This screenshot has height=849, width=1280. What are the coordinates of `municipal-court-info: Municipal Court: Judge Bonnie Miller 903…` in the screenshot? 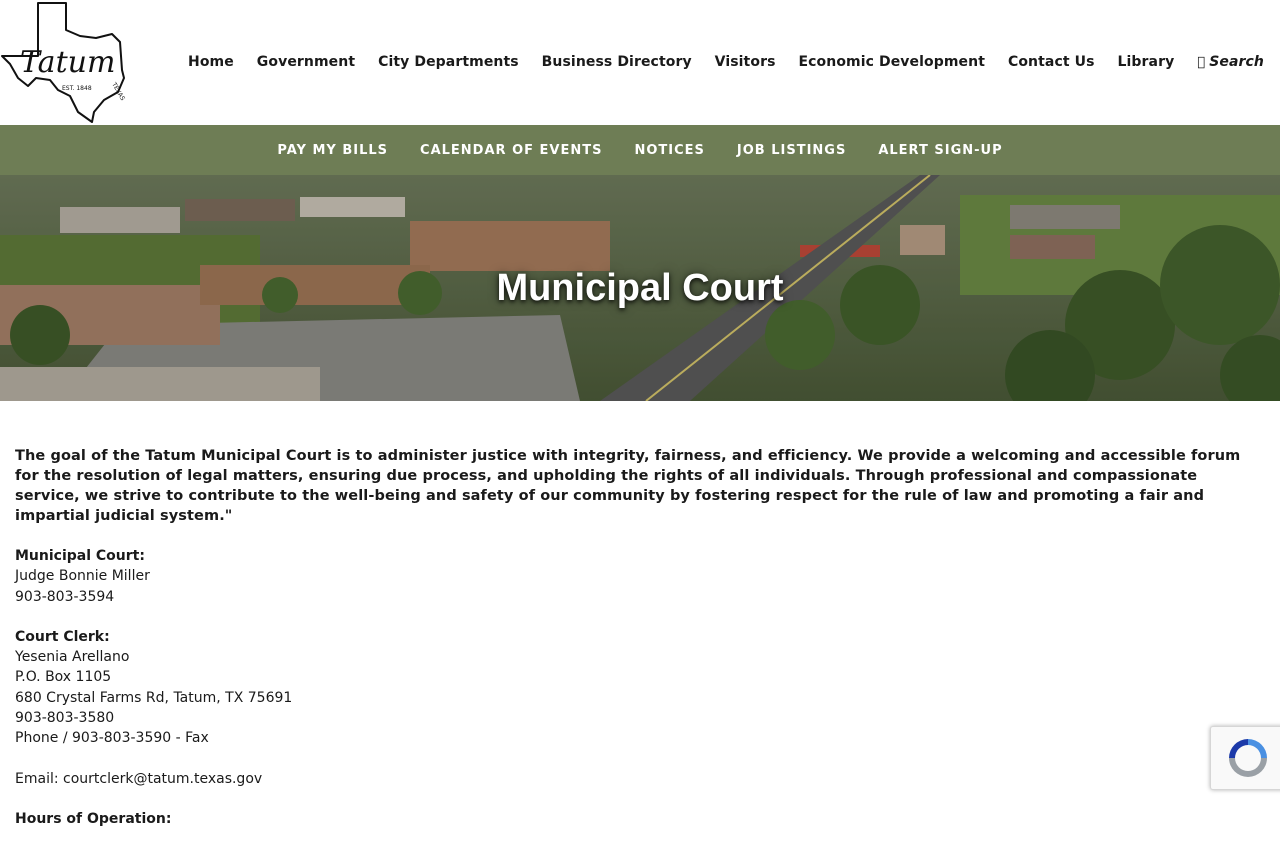 It's located at (640, 576).